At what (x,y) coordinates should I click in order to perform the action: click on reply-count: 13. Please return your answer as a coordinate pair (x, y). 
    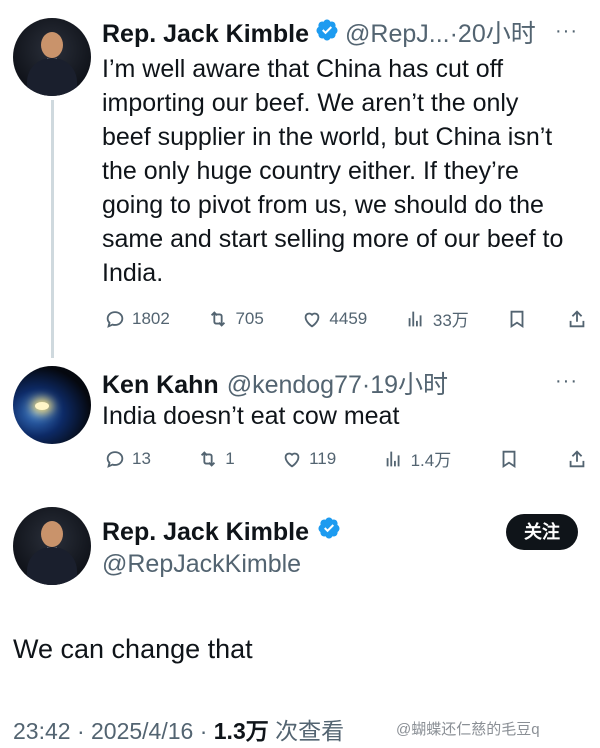
    Looking at the image, I should click on (141, 458).